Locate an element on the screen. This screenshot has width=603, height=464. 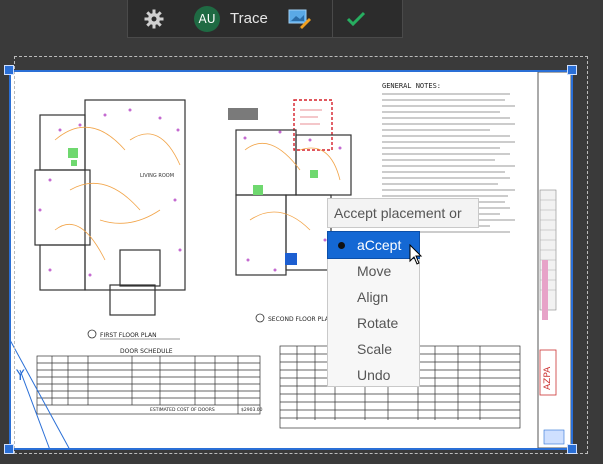
resize-handle-bottom-left is located at coordinates (9, 449).